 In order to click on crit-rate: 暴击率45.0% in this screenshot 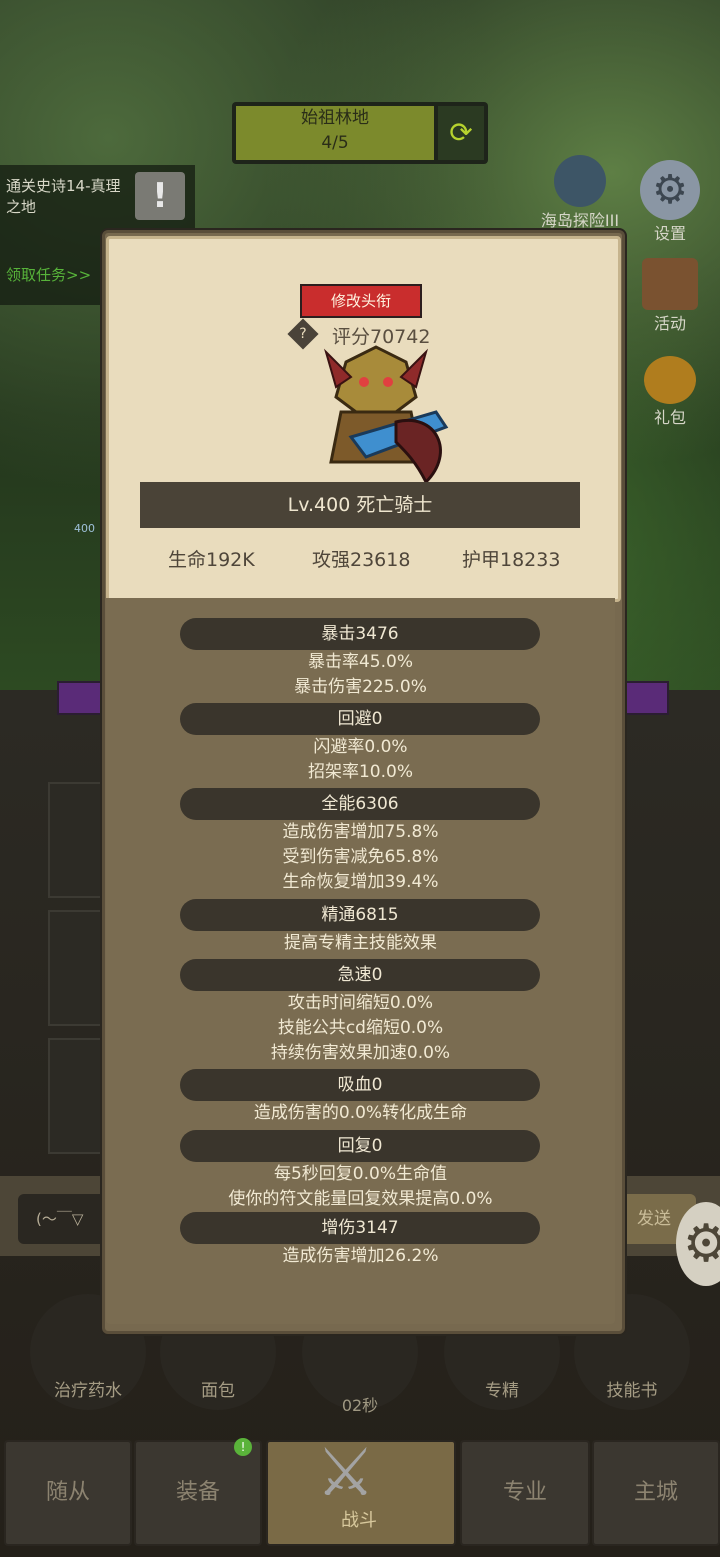, I will do `click(360, 662)`.